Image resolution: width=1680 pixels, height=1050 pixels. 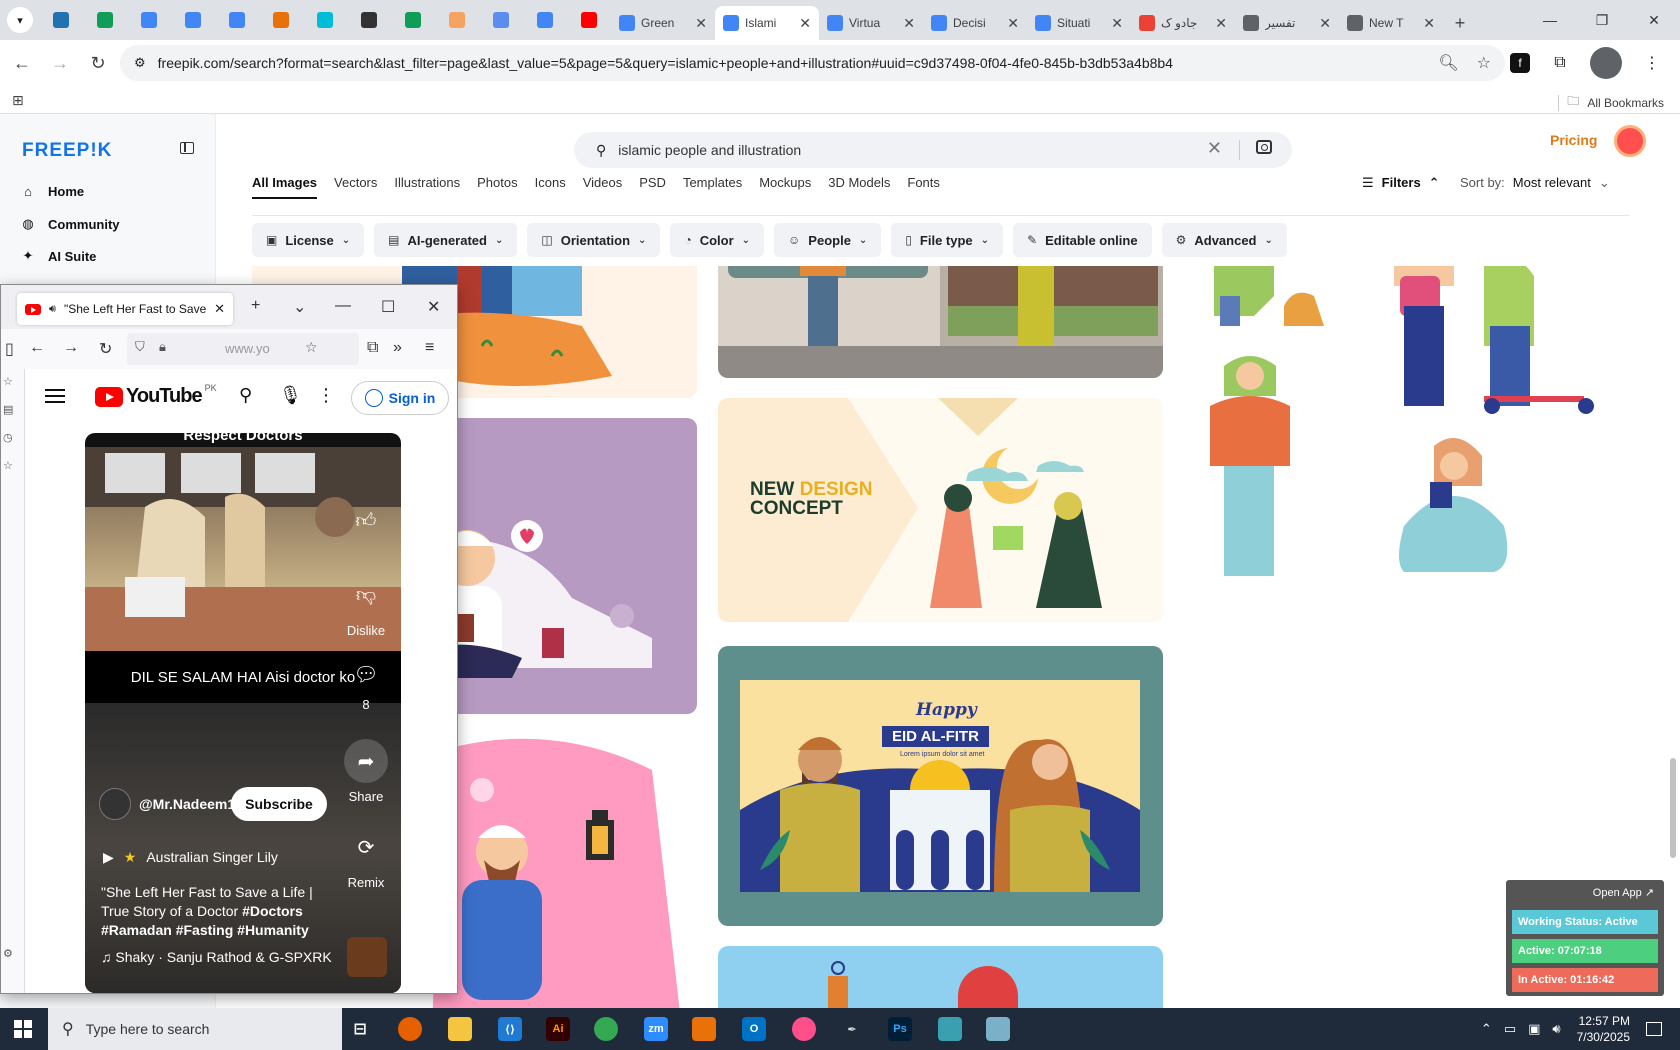 I want to click on filter-chip-ai-generated: ▤ AI-generated ⌄, so click(x=446, y=240).